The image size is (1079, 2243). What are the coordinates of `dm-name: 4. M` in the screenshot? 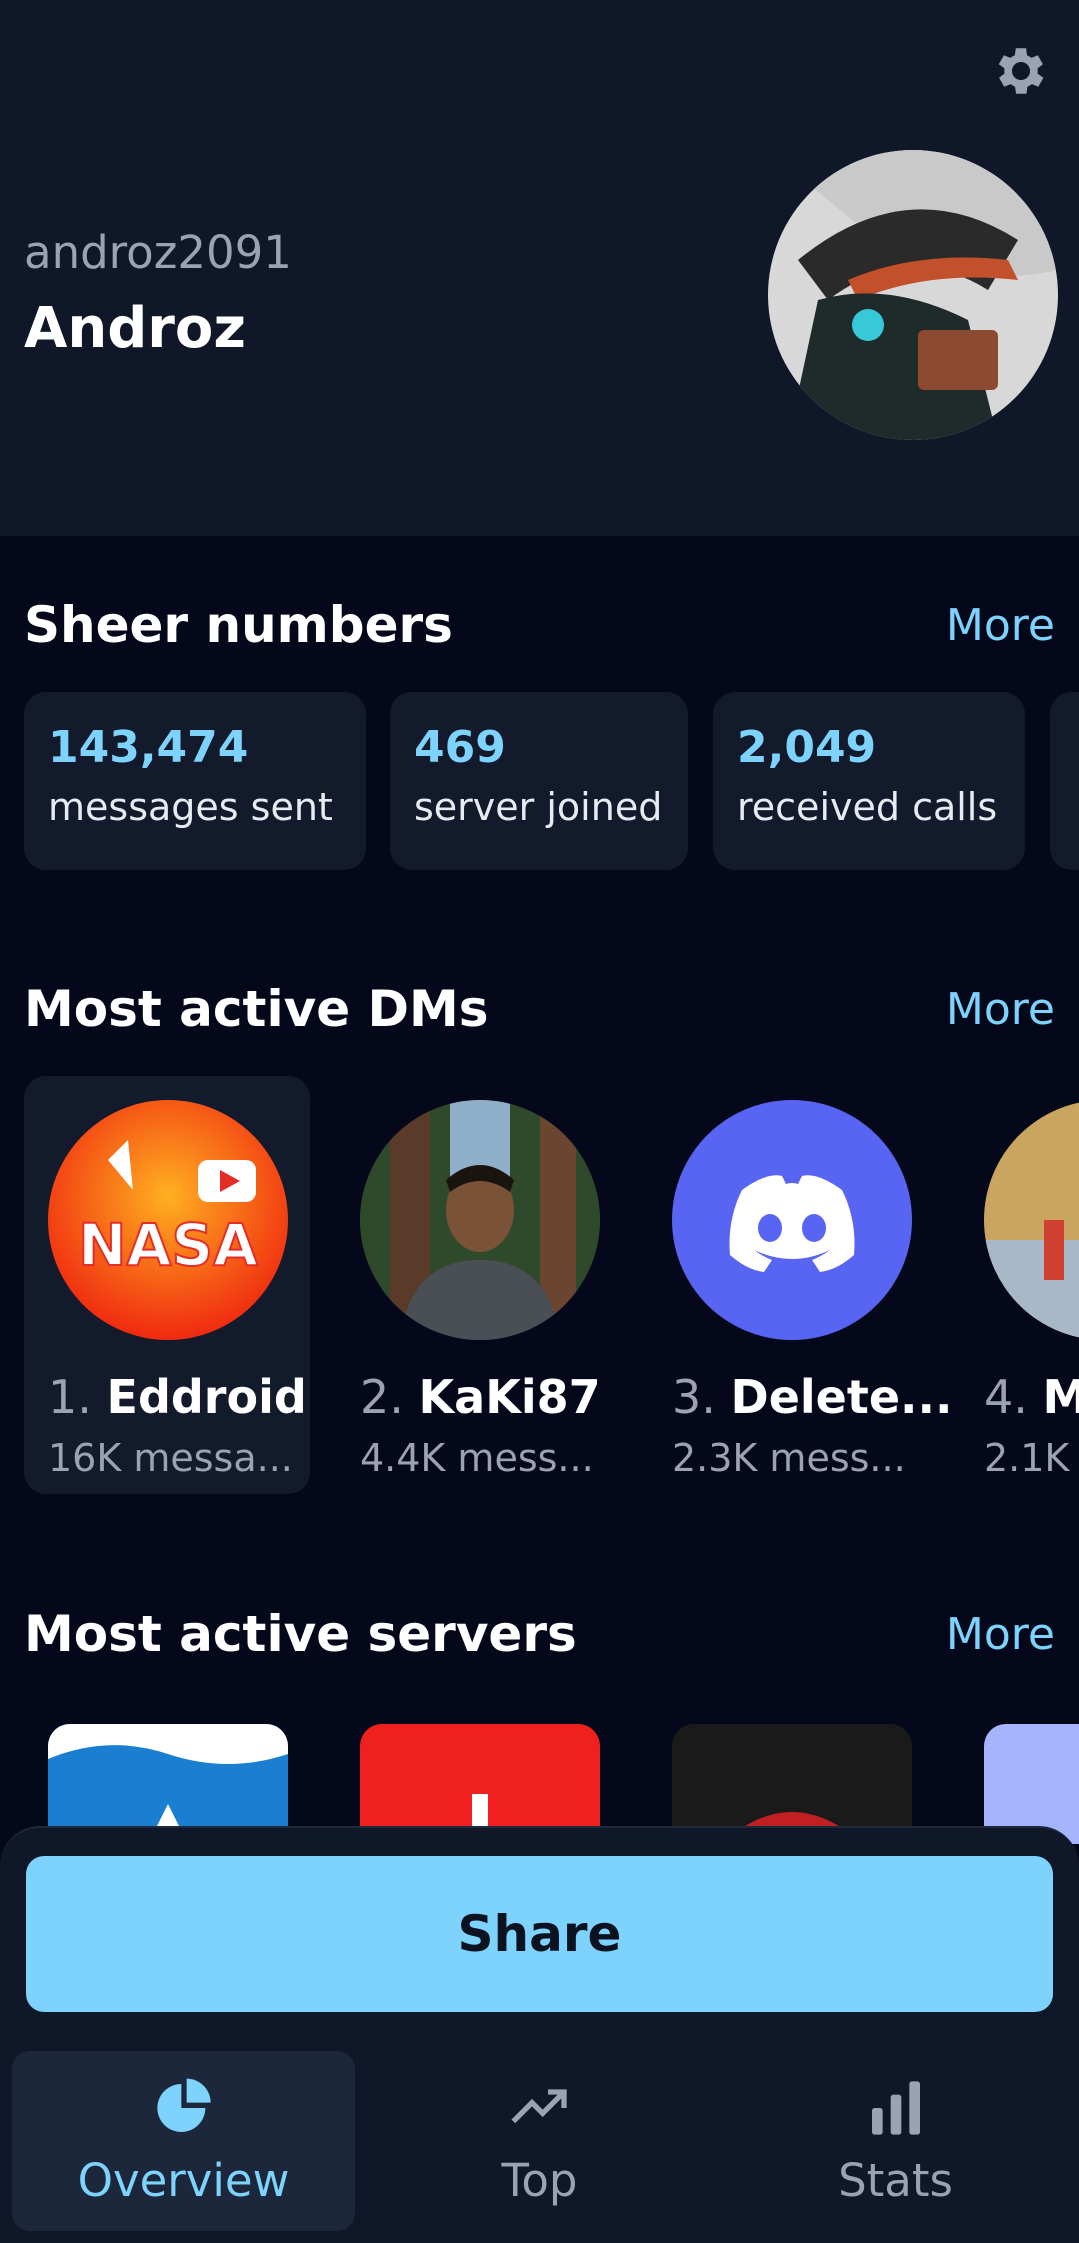 It's located at (1031, 1397).